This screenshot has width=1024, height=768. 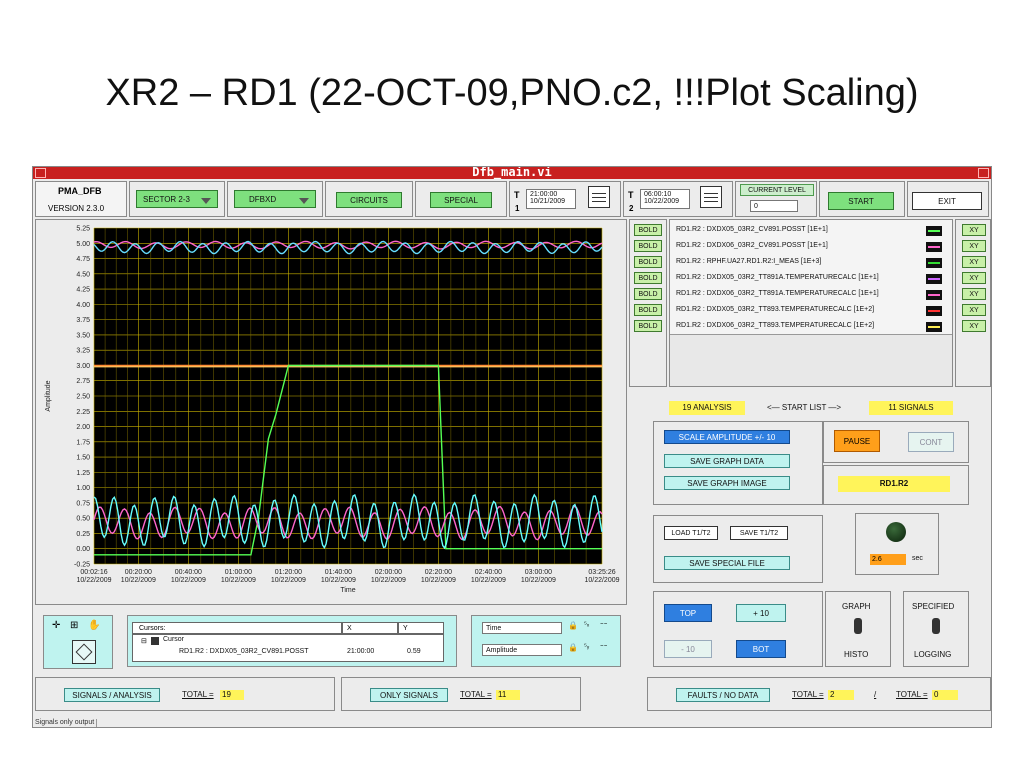 I want to click on y-tick-label: 2.75, so click(x=83, y=381).